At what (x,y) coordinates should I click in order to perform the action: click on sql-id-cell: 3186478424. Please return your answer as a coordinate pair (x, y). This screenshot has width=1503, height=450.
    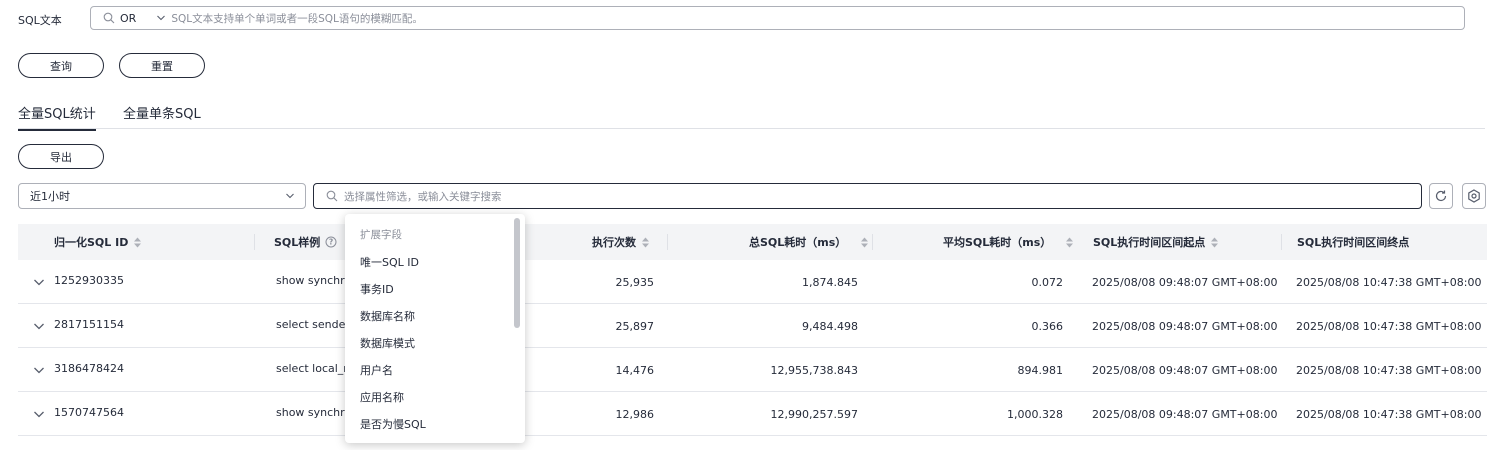
    Looking at the image, I should click on (89, 368).